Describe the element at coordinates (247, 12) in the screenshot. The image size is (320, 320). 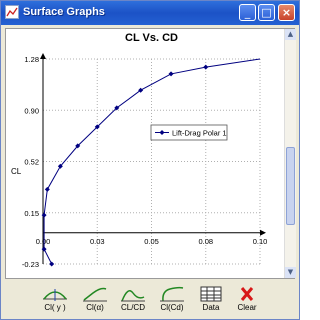
I see `minimize-button: _` at that location.